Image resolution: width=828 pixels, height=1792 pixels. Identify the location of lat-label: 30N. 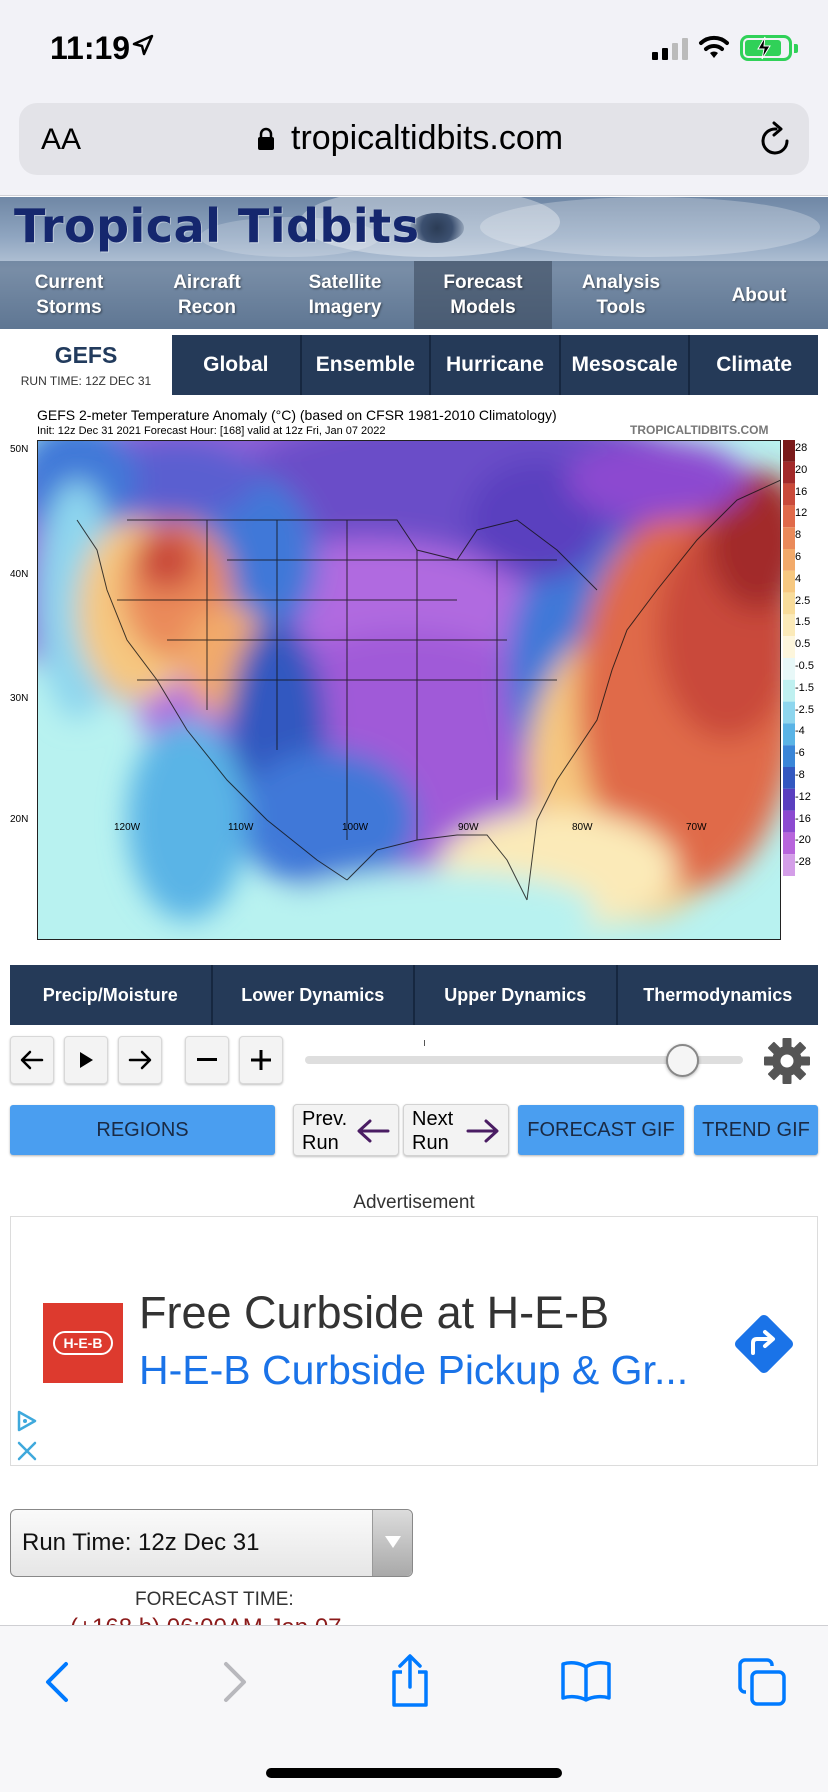
(19, 698).